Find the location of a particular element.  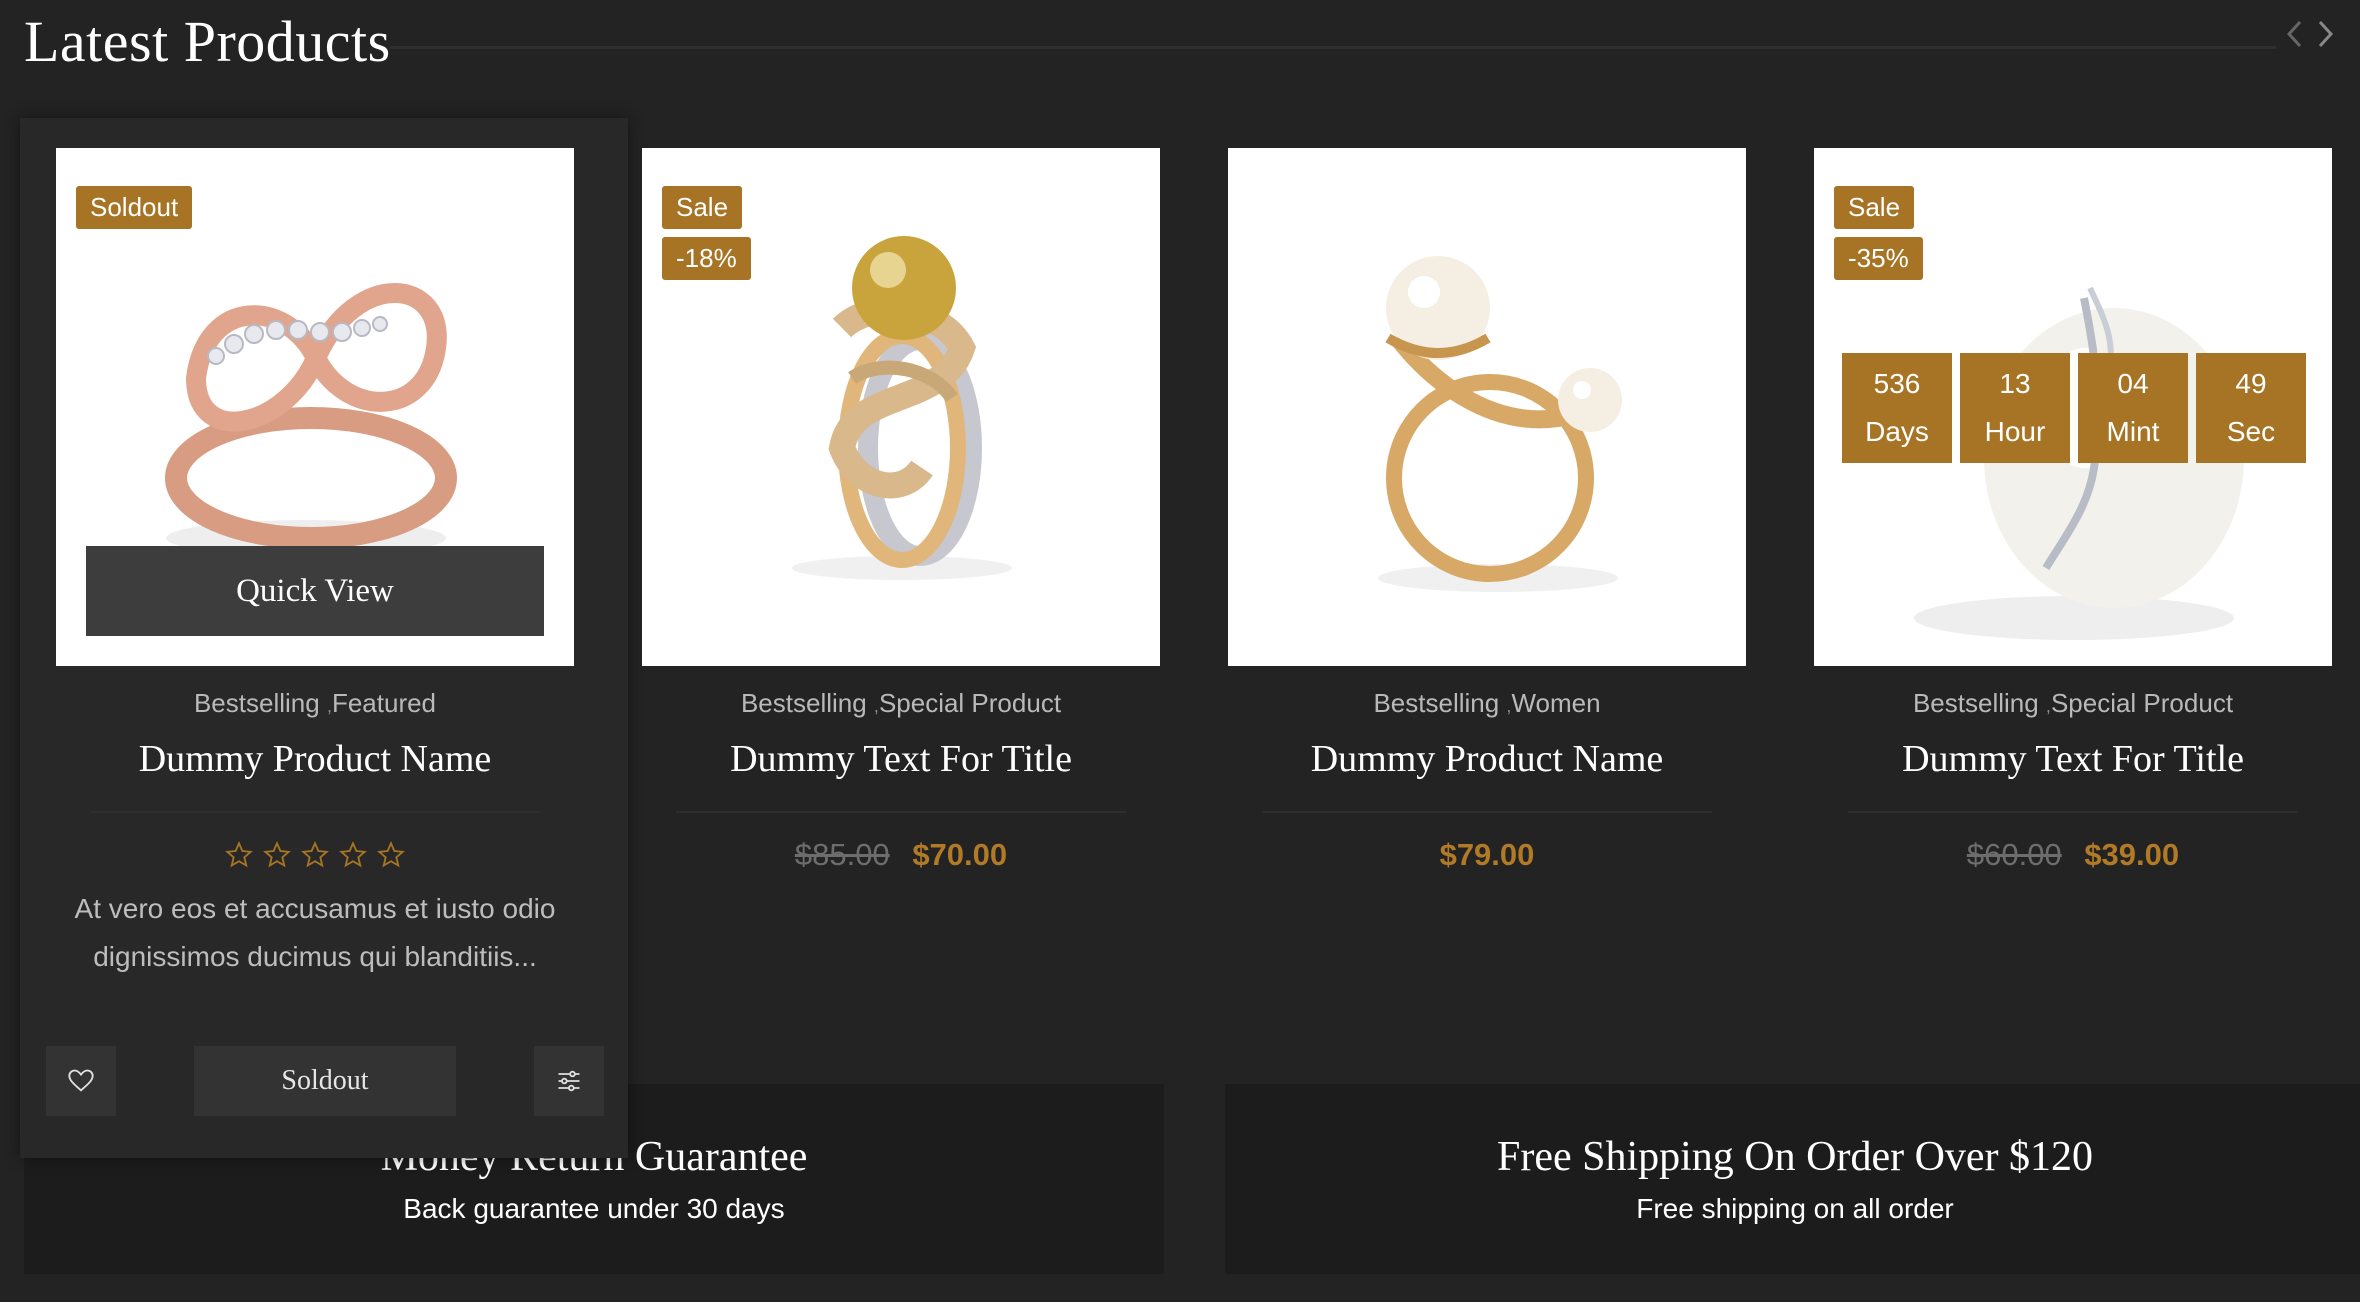

description-line: At vero eos et accusamus et iusto odio is located at coordinates (315, 908).